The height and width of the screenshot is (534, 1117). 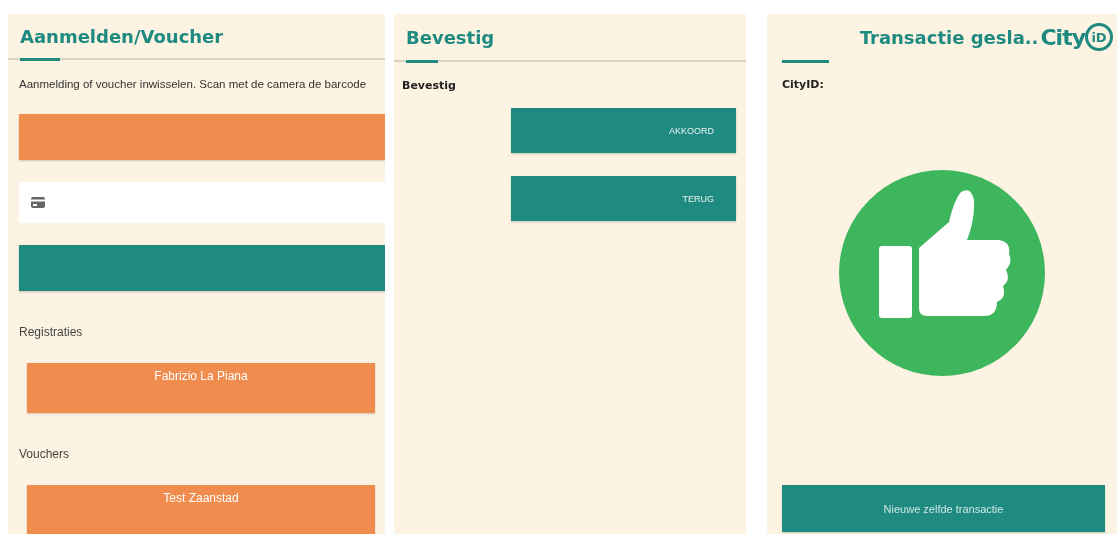 I want to click on new-transaction-button: Nieuwe zelfde transactie, so click(x=943, y=508).